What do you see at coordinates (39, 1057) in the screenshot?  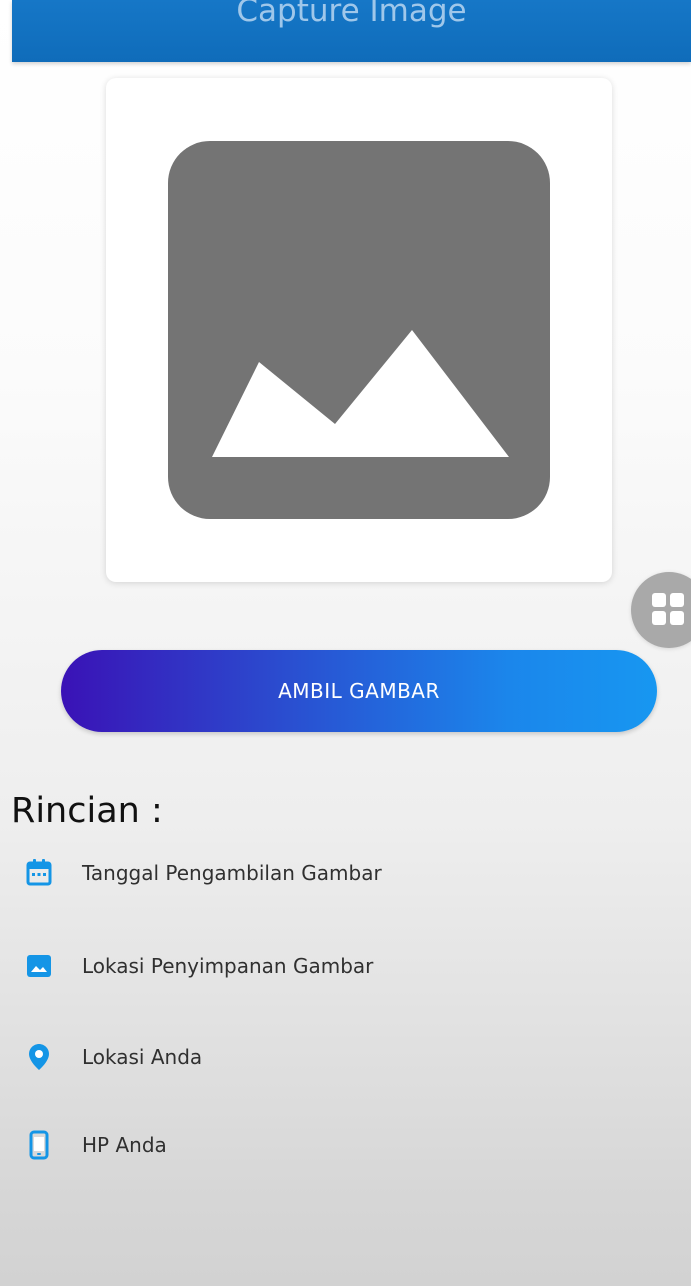 I see `location-pin-icon` at bounding box center [39, 1057].